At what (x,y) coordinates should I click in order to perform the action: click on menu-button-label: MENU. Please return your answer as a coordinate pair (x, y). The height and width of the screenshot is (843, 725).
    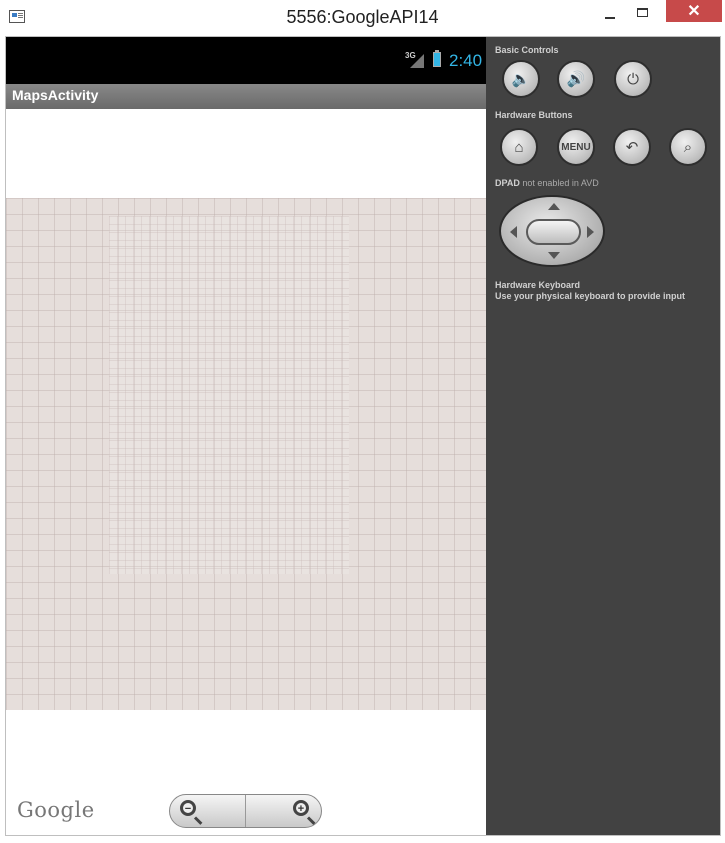
    Looking at the image, I should click on (576, 147).